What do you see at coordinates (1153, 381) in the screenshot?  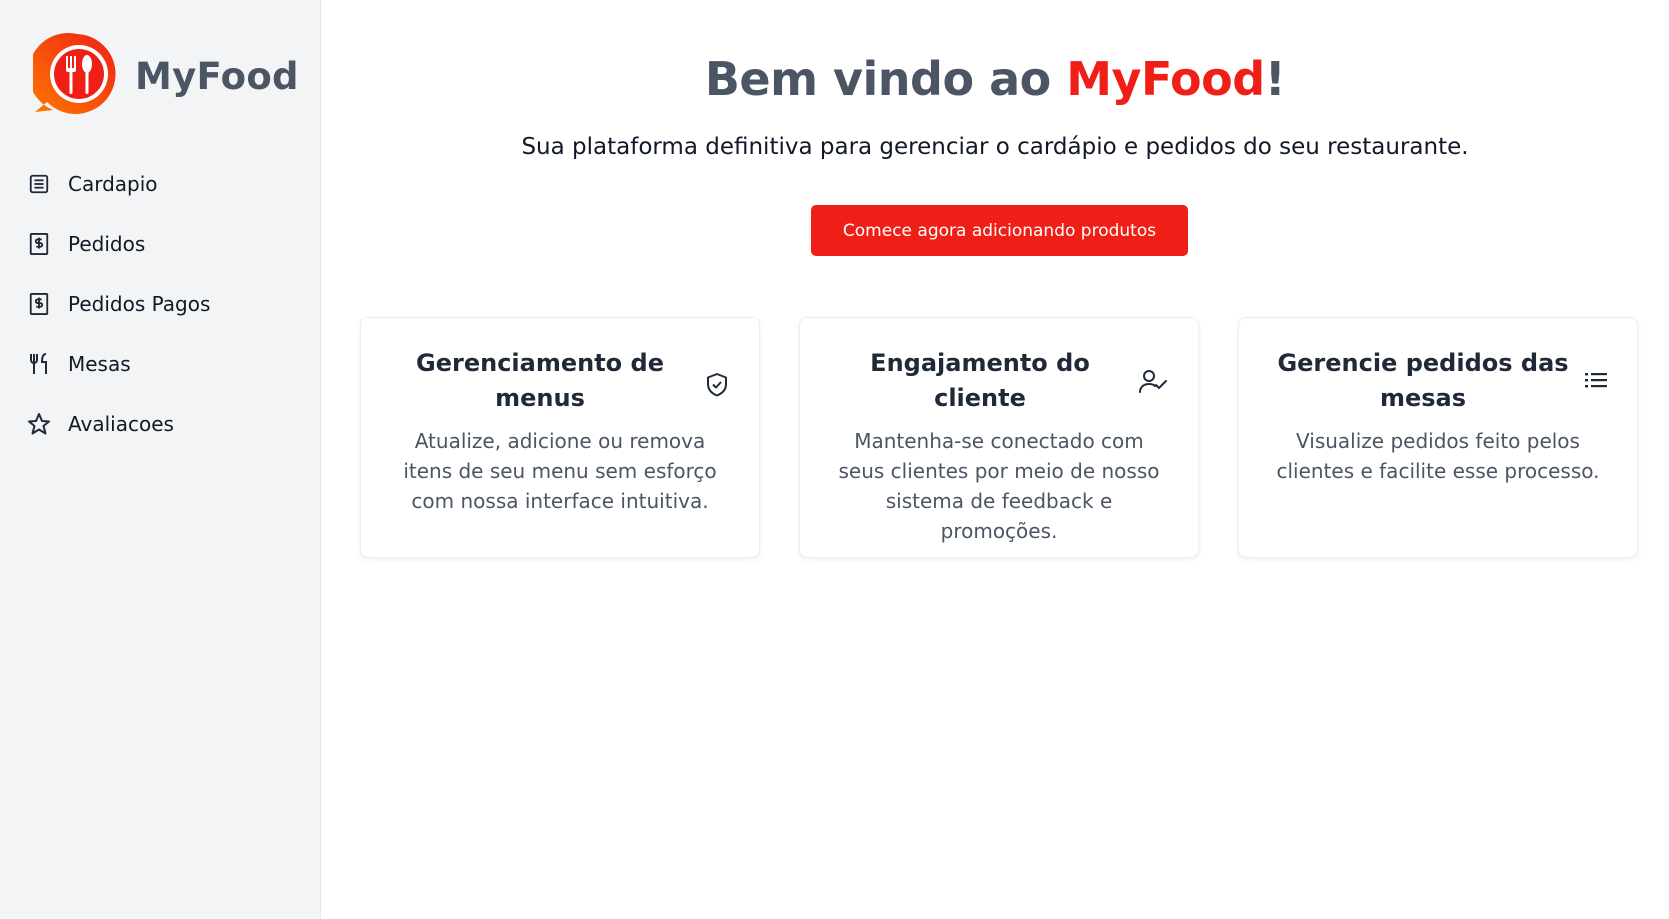 I see `user-check-icon` at bounding box center [1153, 381].